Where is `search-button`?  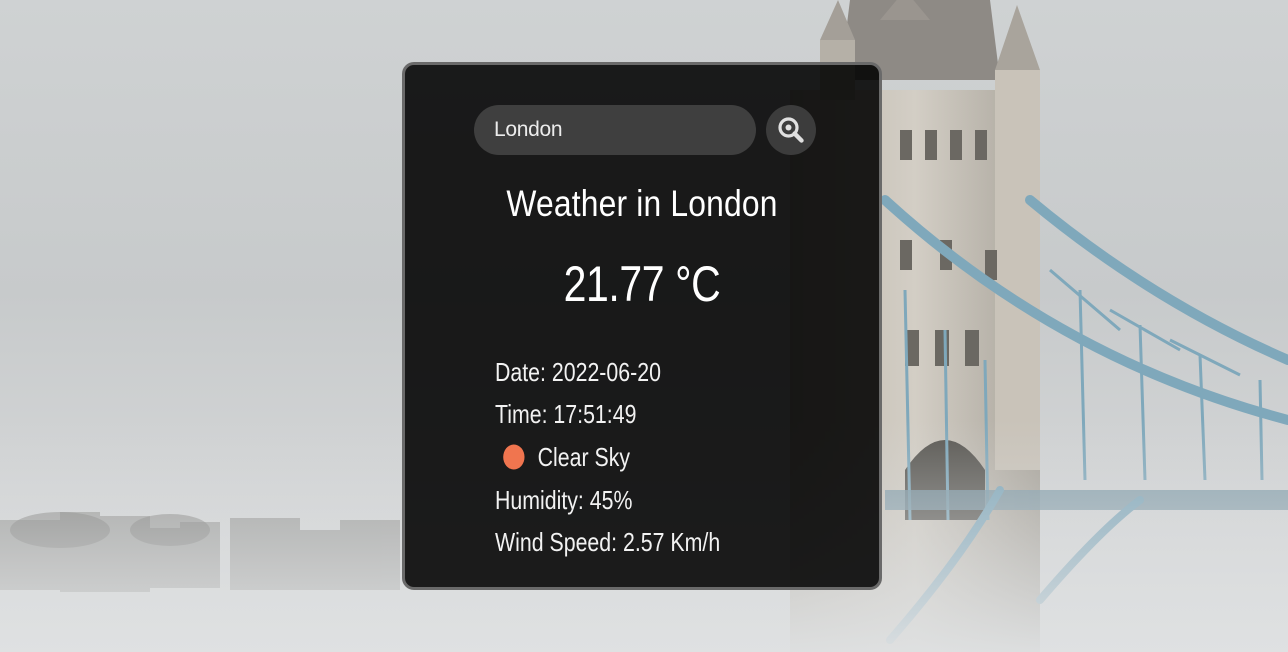
search-button is located at coordinates (791, 130).